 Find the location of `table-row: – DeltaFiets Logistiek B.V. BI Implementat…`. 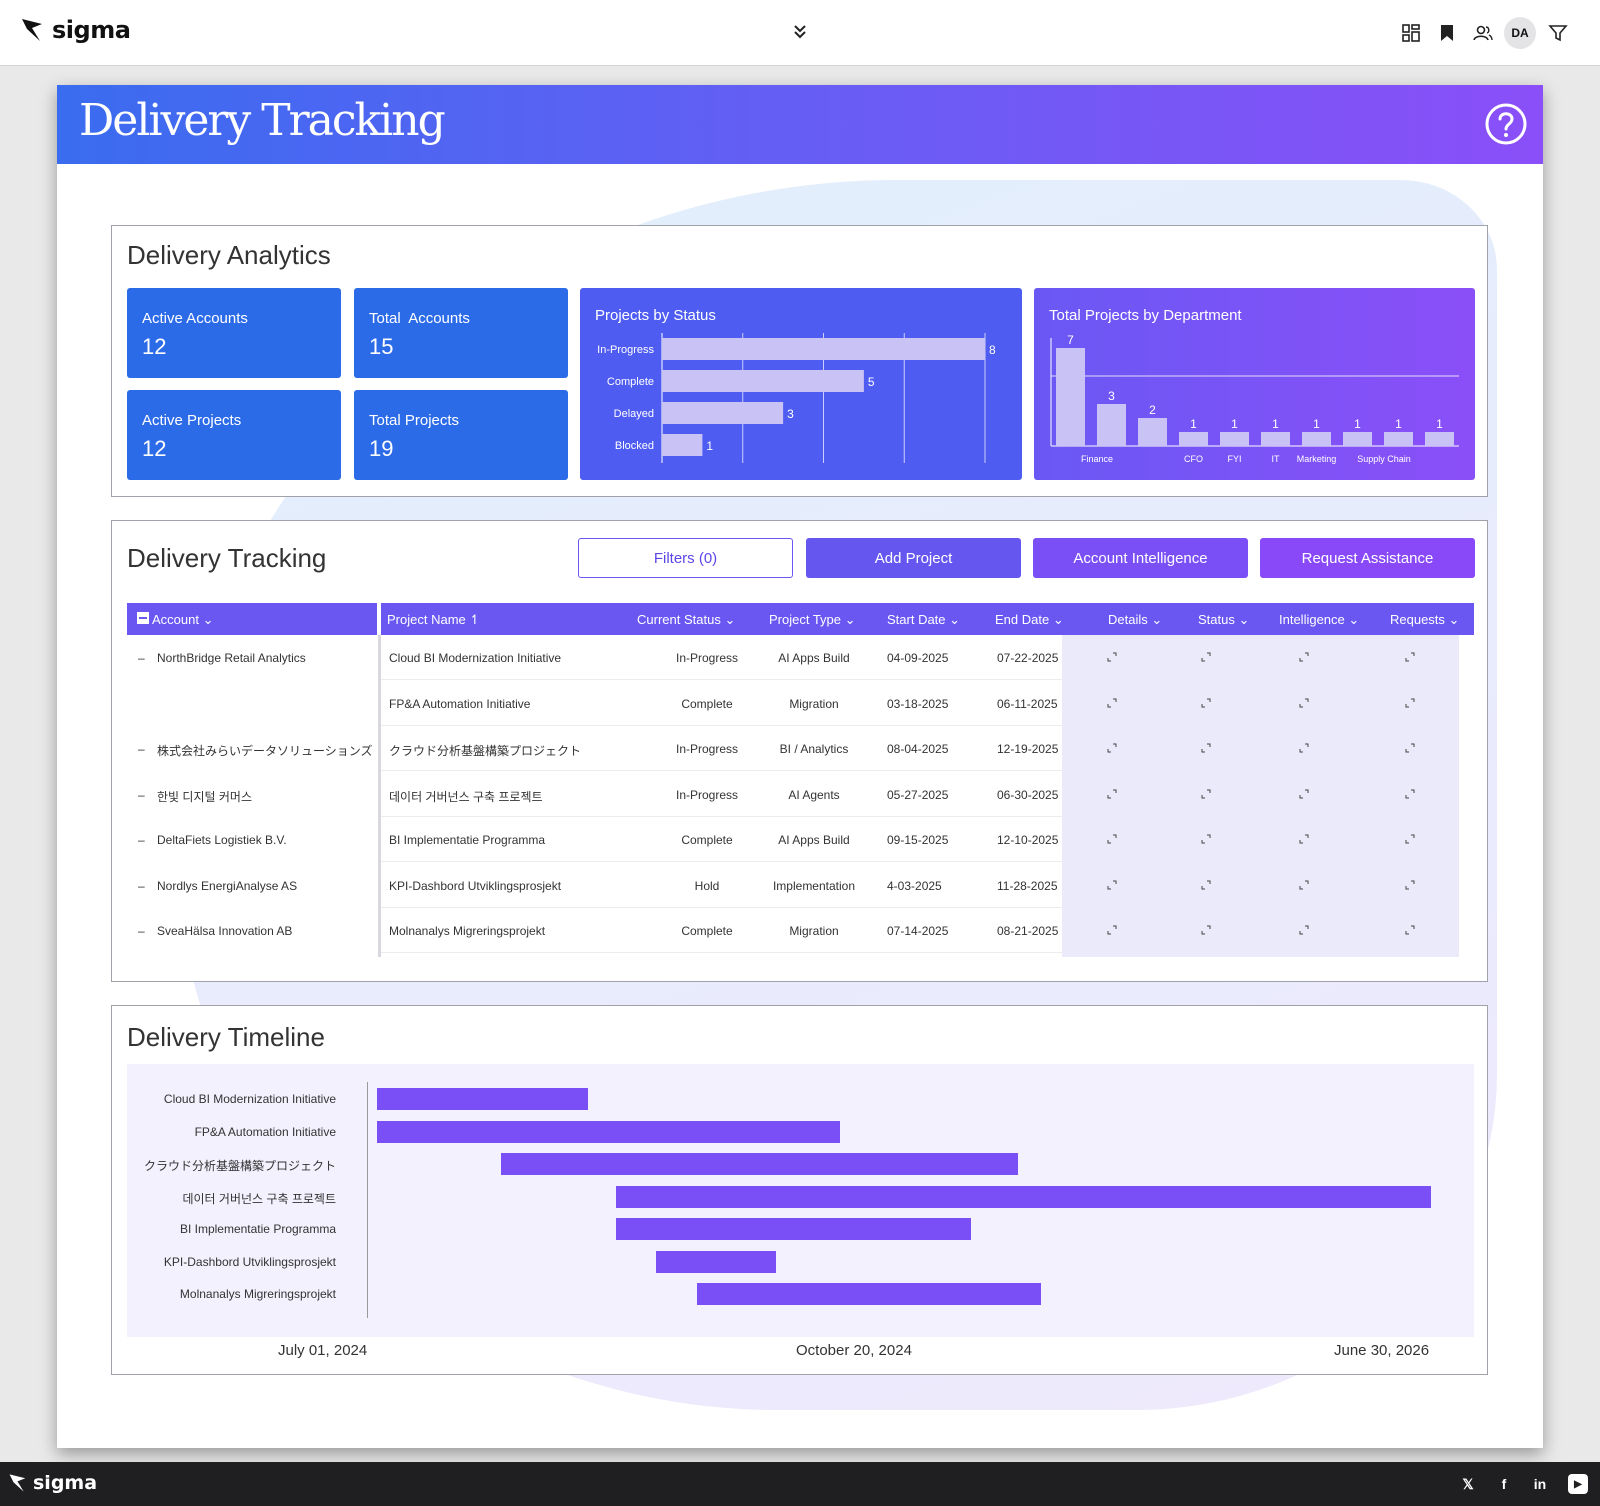

table-row: – DeltaFiets Logistiek B.V. BI Implementat… is located at coordinates (800, 839).